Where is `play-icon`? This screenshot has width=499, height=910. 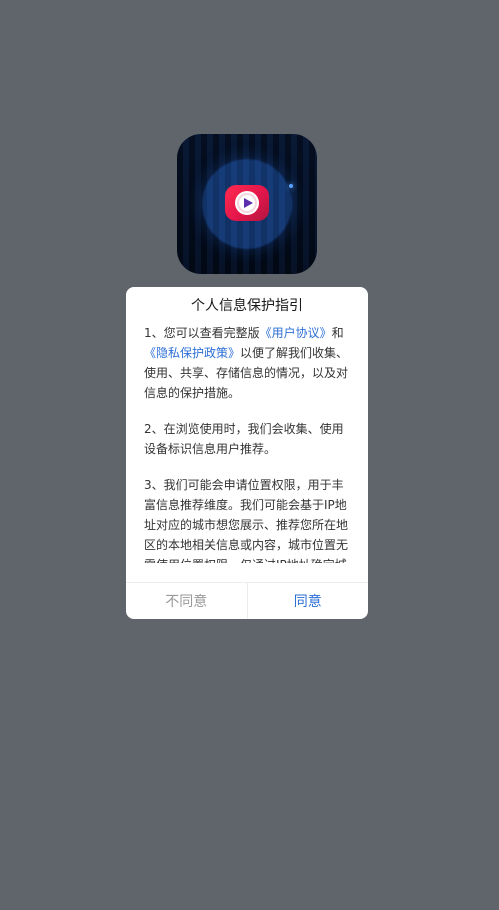
play-icon is located at coordinates (247, 203).